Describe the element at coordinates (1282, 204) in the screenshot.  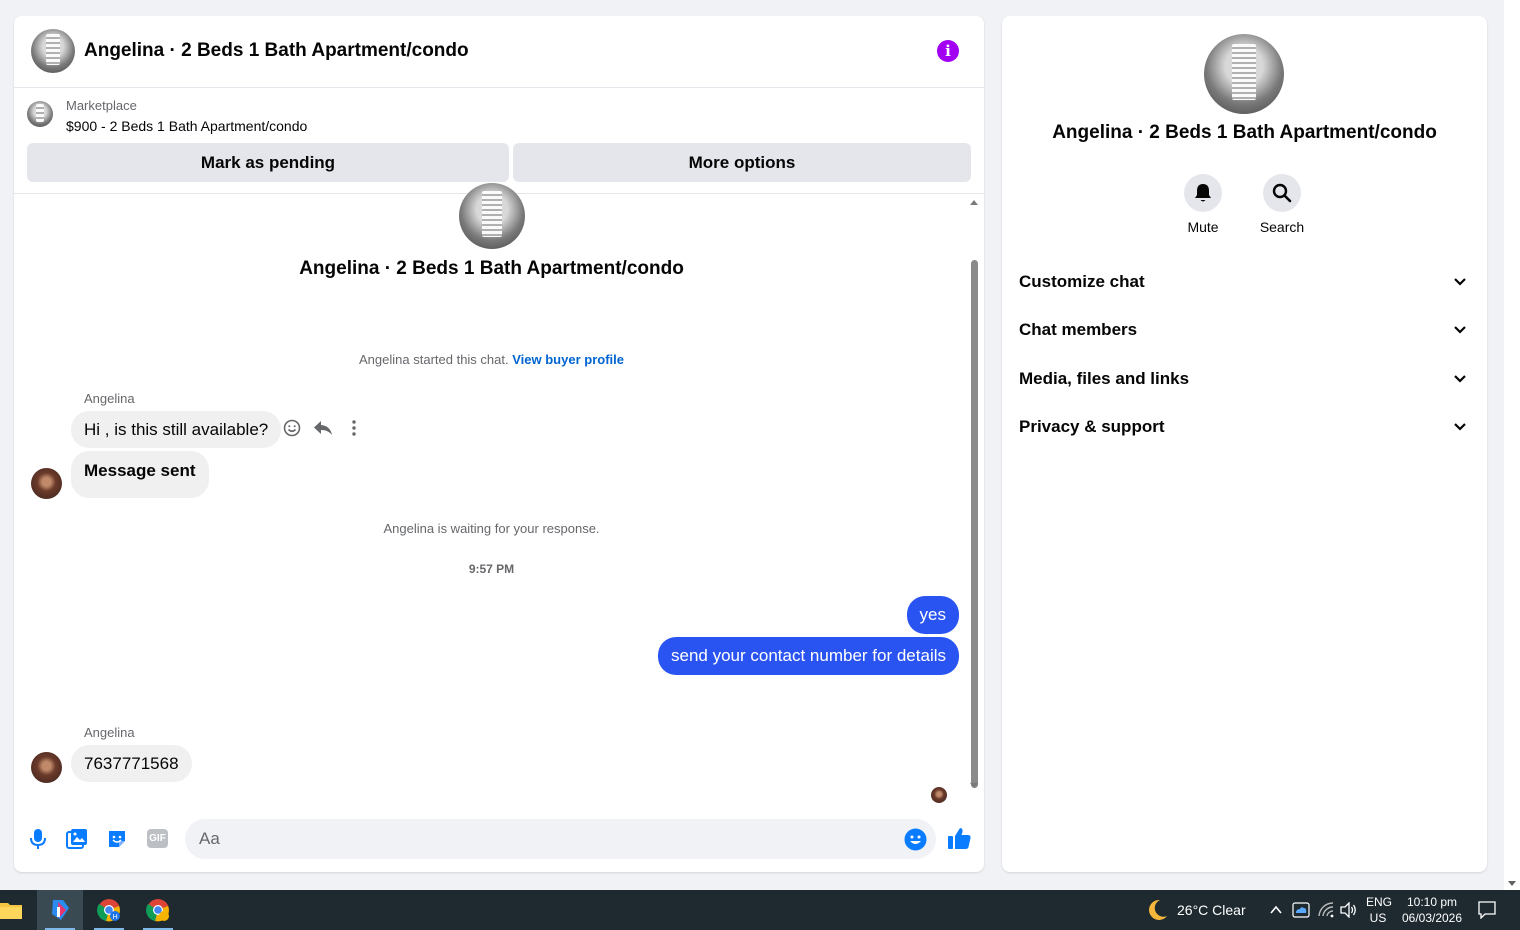
I see `search-button: Search` at that location.